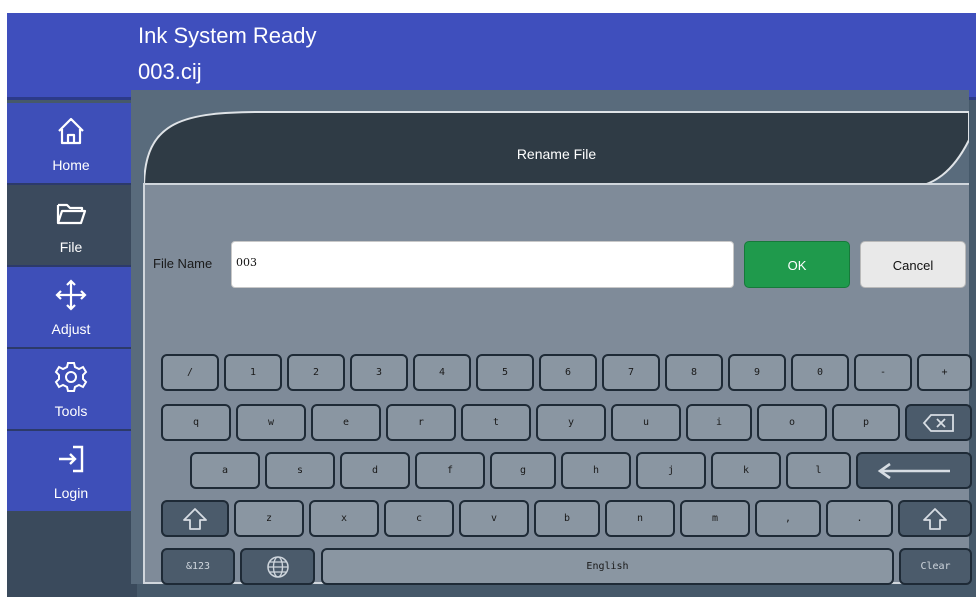  Describe the element at coordinates (631, 372) in the screenshot. I see `key: 7` at that location.